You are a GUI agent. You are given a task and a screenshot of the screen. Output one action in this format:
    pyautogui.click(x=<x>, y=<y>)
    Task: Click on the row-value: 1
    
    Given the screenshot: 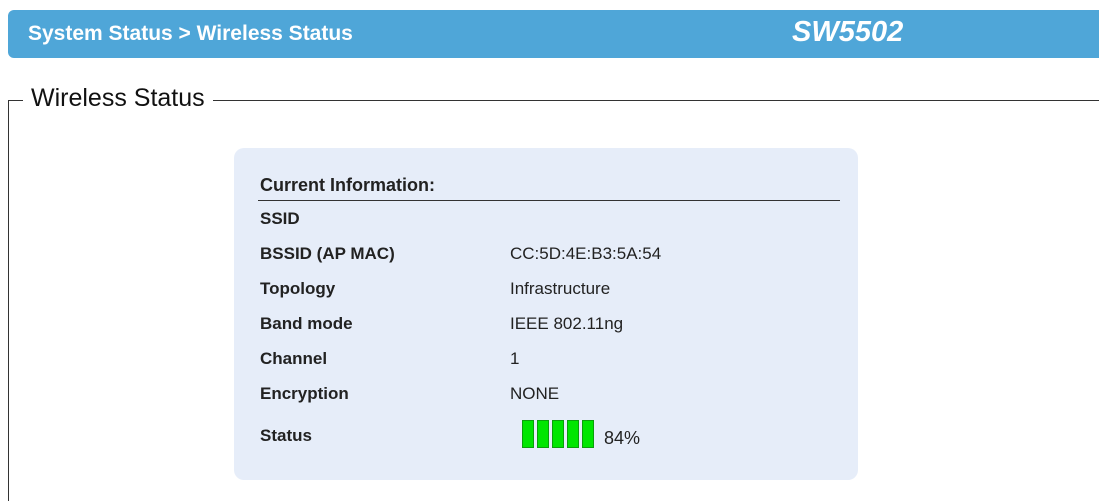 What is the action you would take?
    pyautogui.click(x=515, y=358)
    